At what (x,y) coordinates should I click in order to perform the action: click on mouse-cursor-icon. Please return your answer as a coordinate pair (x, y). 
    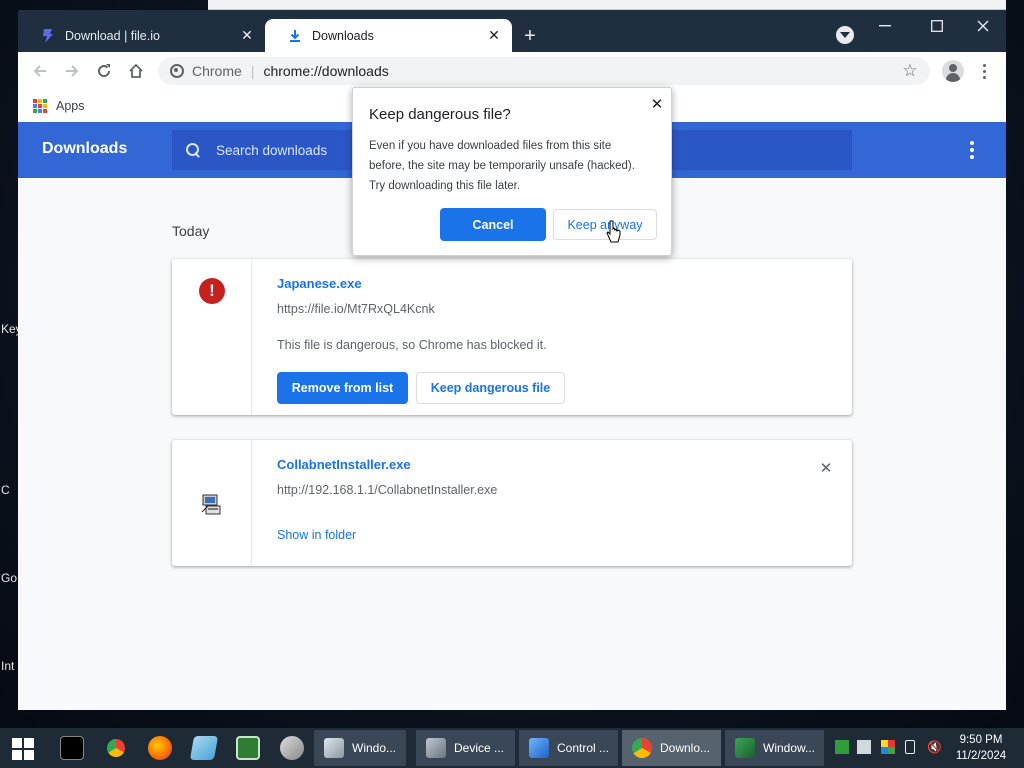
    Looking at the image, I should click on (613, 231).